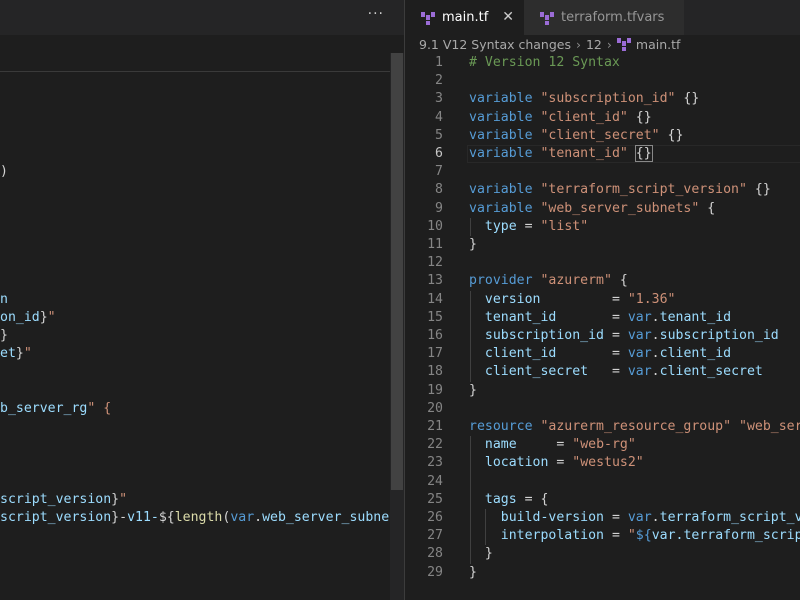 Image resolution: width=800 pixels, height=600 pixels. What do you see at coordinates (4, 172) in the screenshot?
I see `left-code-fragment: )` at bounding box center [4, 172].